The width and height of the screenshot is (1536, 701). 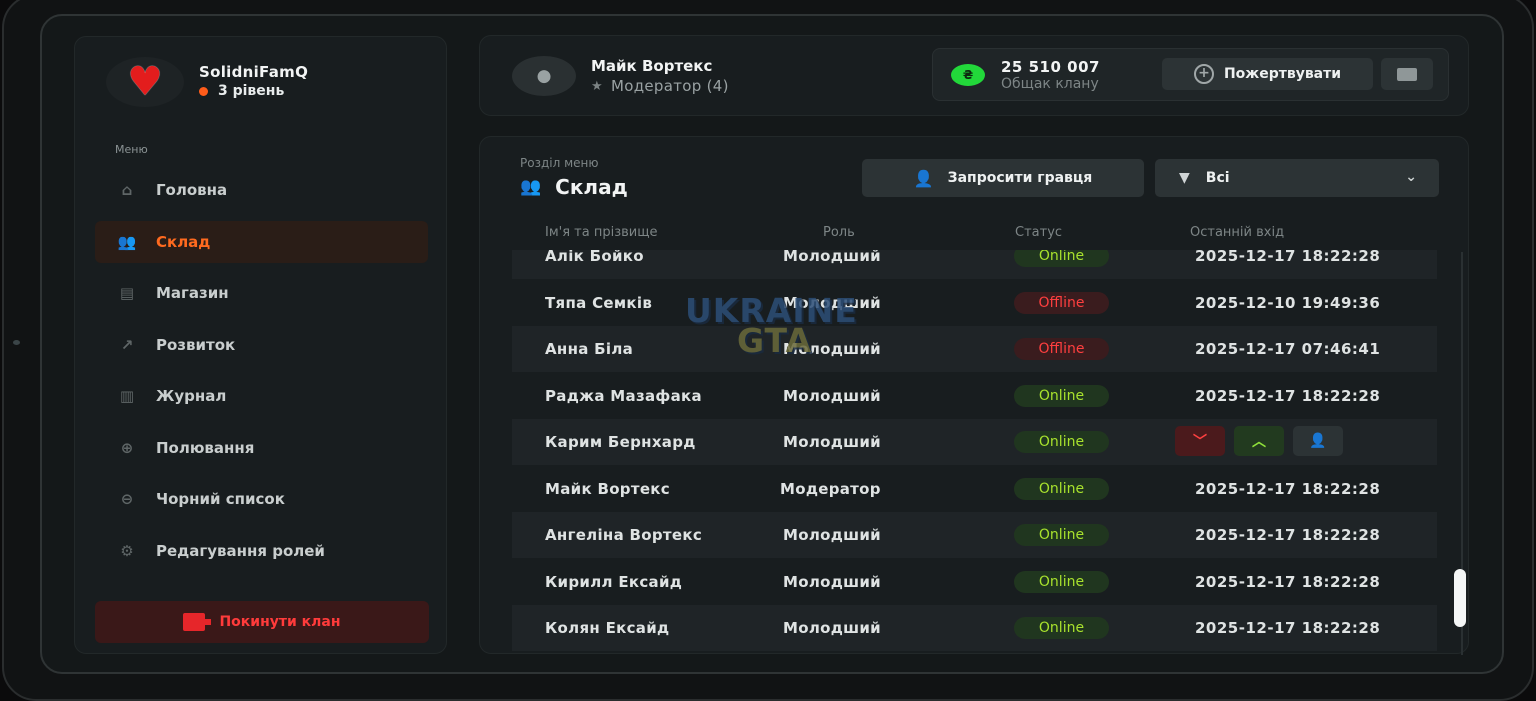 I want to click on donate-label: Пожертвувати, so click(x=1282, y=74).